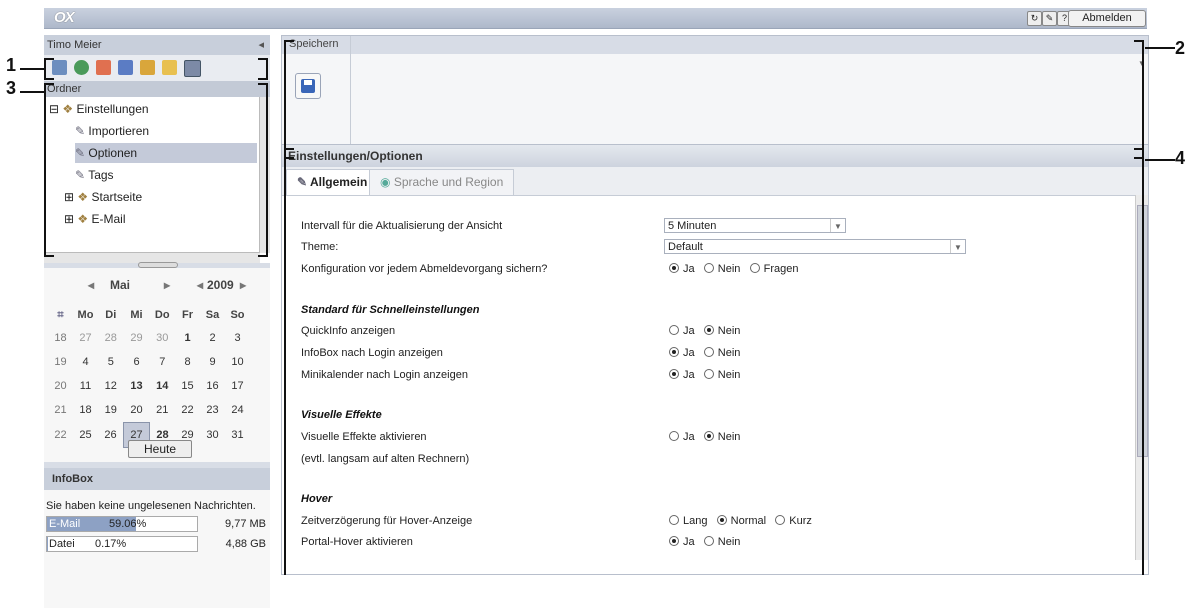 The width and height of the screenshot is (1191, 608). Describe the element at coordinates (111, 410) in the screenshot. I see `calendar-day: 19` at that location.